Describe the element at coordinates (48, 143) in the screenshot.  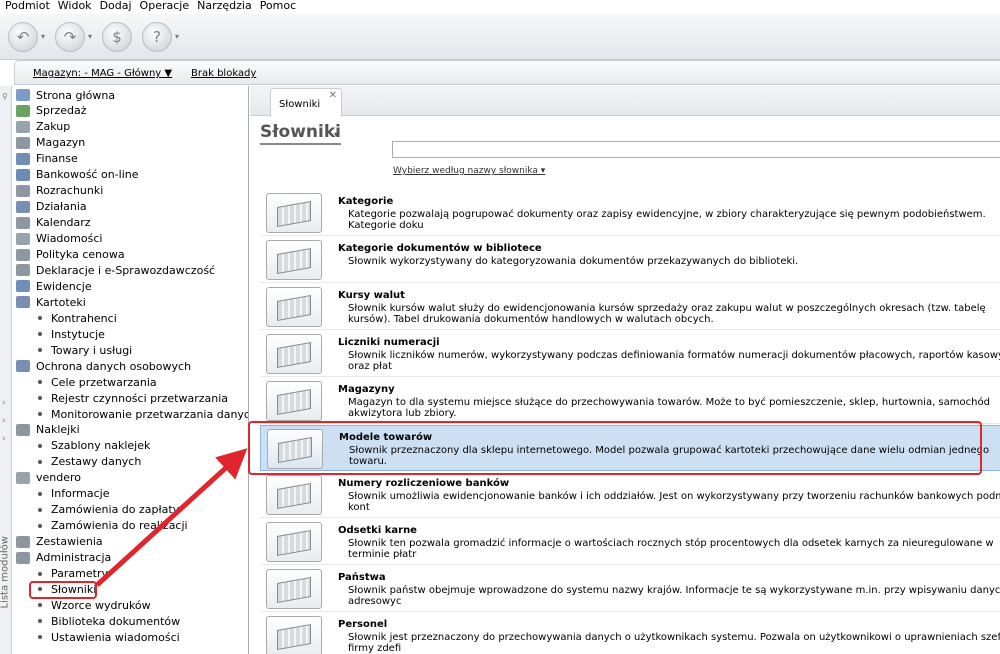
I see `tree-item: Magazyn` at that location.